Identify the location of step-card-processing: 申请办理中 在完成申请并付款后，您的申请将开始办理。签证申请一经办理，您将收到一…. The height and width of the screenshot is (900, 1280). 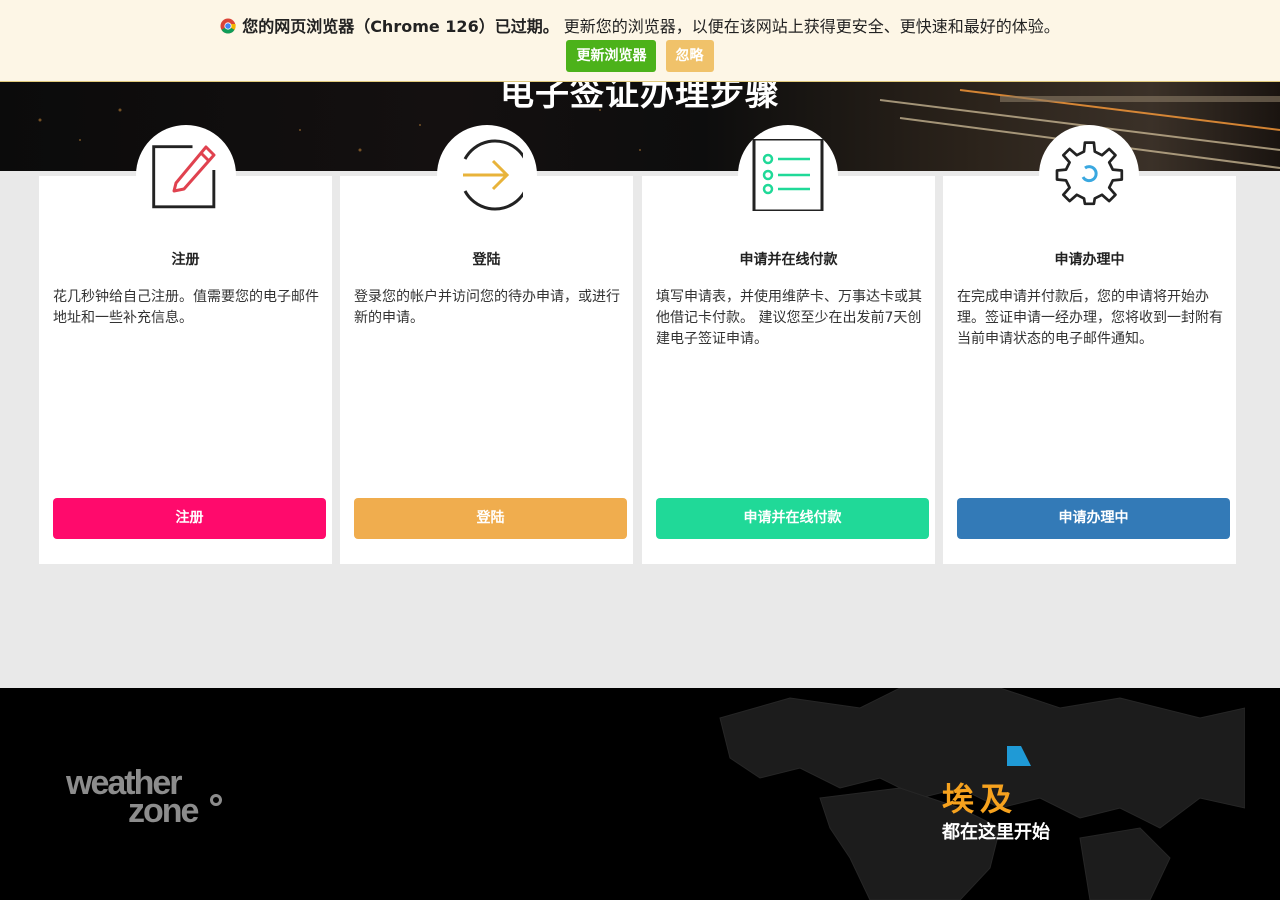
(1089, 370).